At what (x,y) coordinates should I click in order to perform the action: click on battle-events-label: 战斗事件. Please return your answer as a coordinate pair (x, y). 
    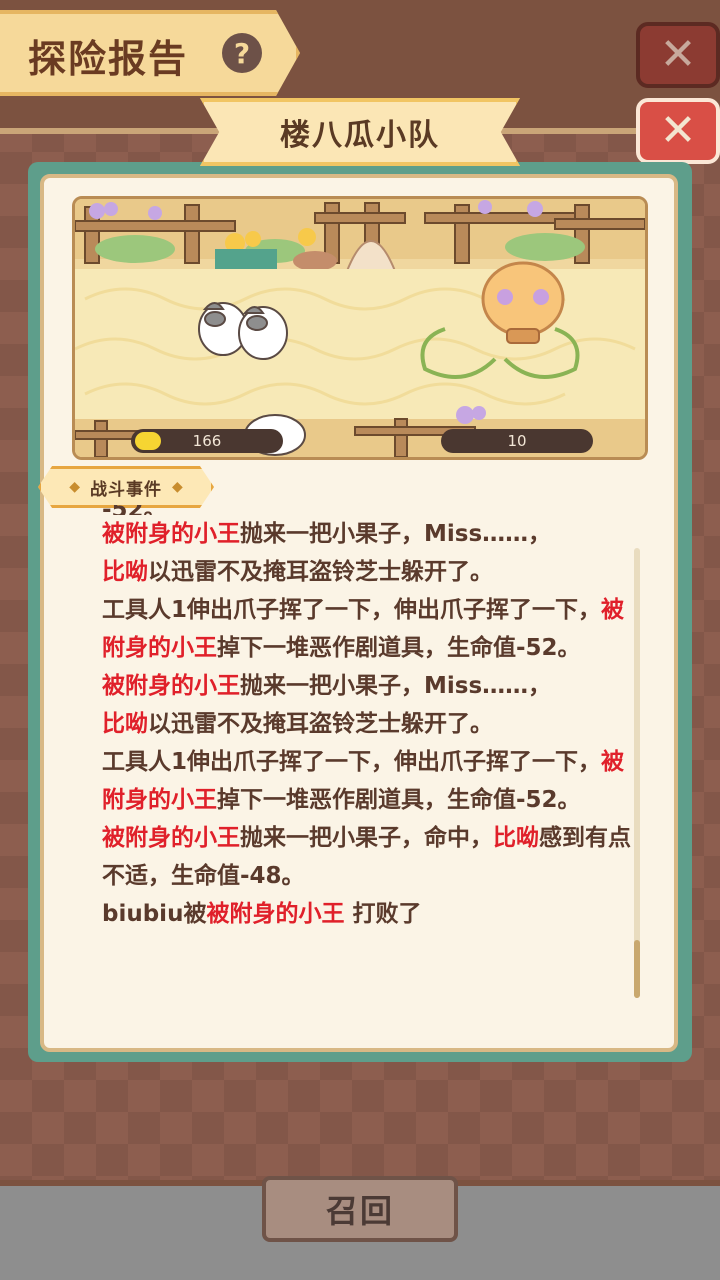
    Looking at the image, I should click on (126, 489).